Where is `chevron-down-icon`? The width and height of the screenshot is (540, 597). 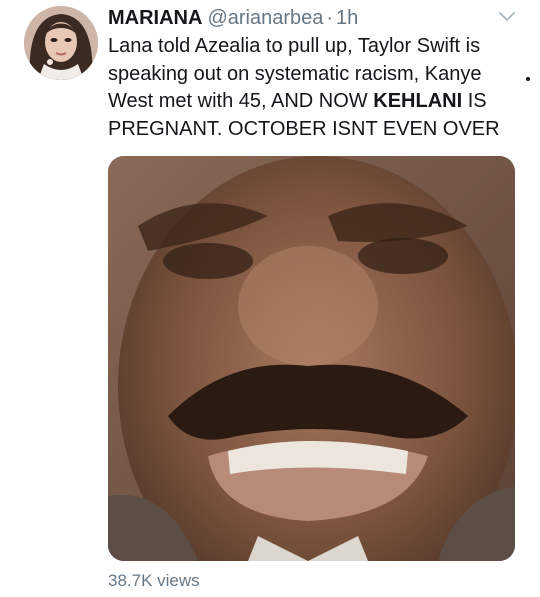 chevron-down-icon is located at coordinates (507, 17).